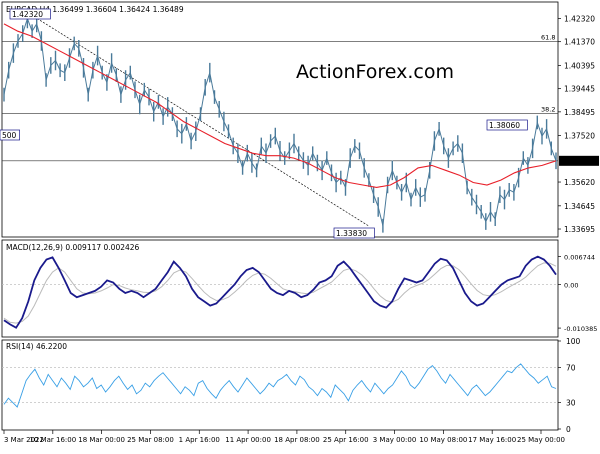 The width and height of the screenshot is (600, 454). What do you see at coordinates (101, 440) in the screenshot?
I see `time-tick-label: 18 Mar 00:00` at bounding box center [101, 440].